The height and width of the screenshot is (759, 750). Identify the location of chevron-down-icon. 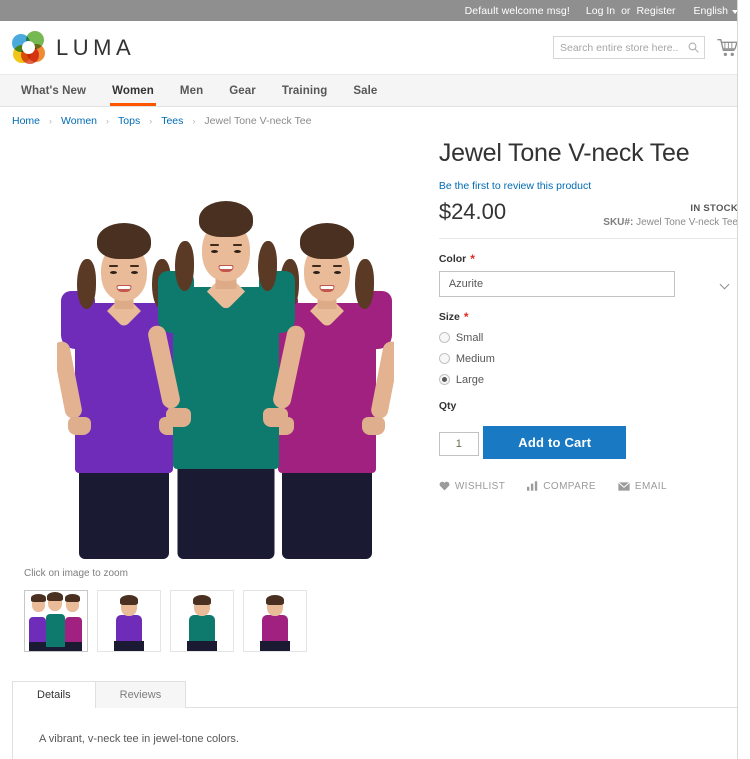
(724, 284).